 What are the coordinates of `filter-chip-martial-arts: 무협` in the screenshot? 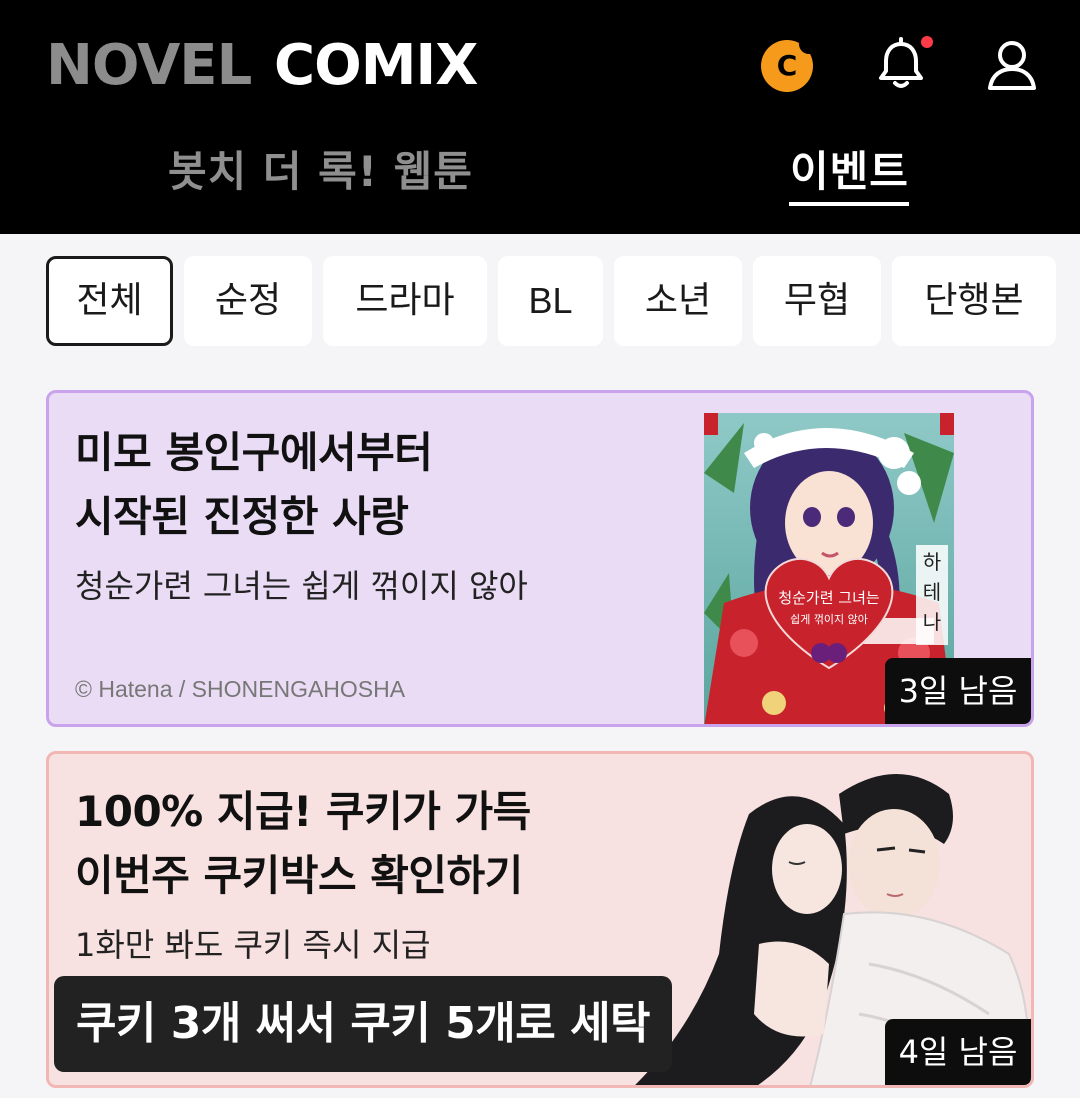 It's located at (817, 301).